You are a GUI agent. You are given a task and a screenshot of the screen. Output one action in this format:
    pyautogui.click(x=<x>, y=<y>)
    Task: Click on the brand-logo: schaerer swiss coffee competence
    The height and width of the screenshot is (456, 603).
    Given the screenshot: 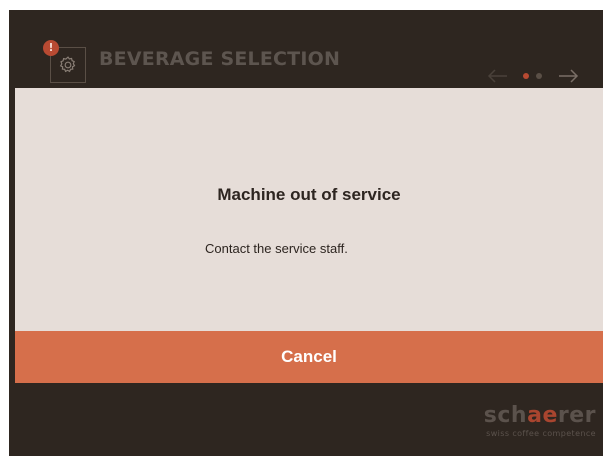 What is the action you would take?
    pyautogui.click(x=536, y=421)
    